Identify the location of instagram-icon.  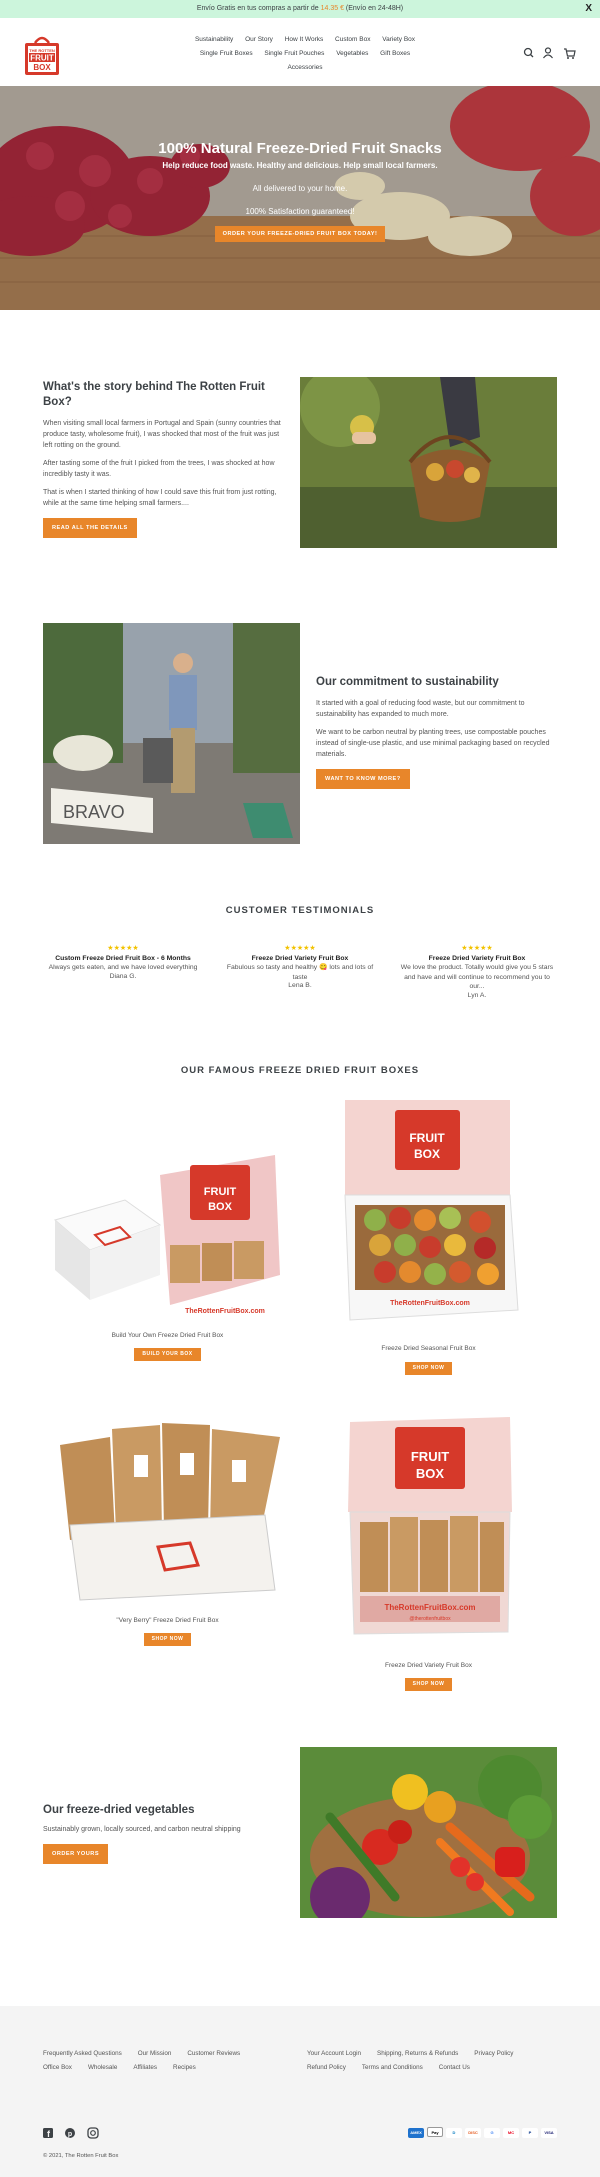
(93, 2133).